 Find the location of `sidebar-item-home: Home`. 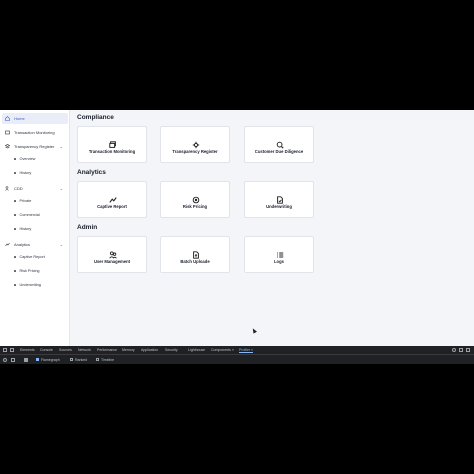

sidebar-item-home: Home is located at coordinates (35, 118).